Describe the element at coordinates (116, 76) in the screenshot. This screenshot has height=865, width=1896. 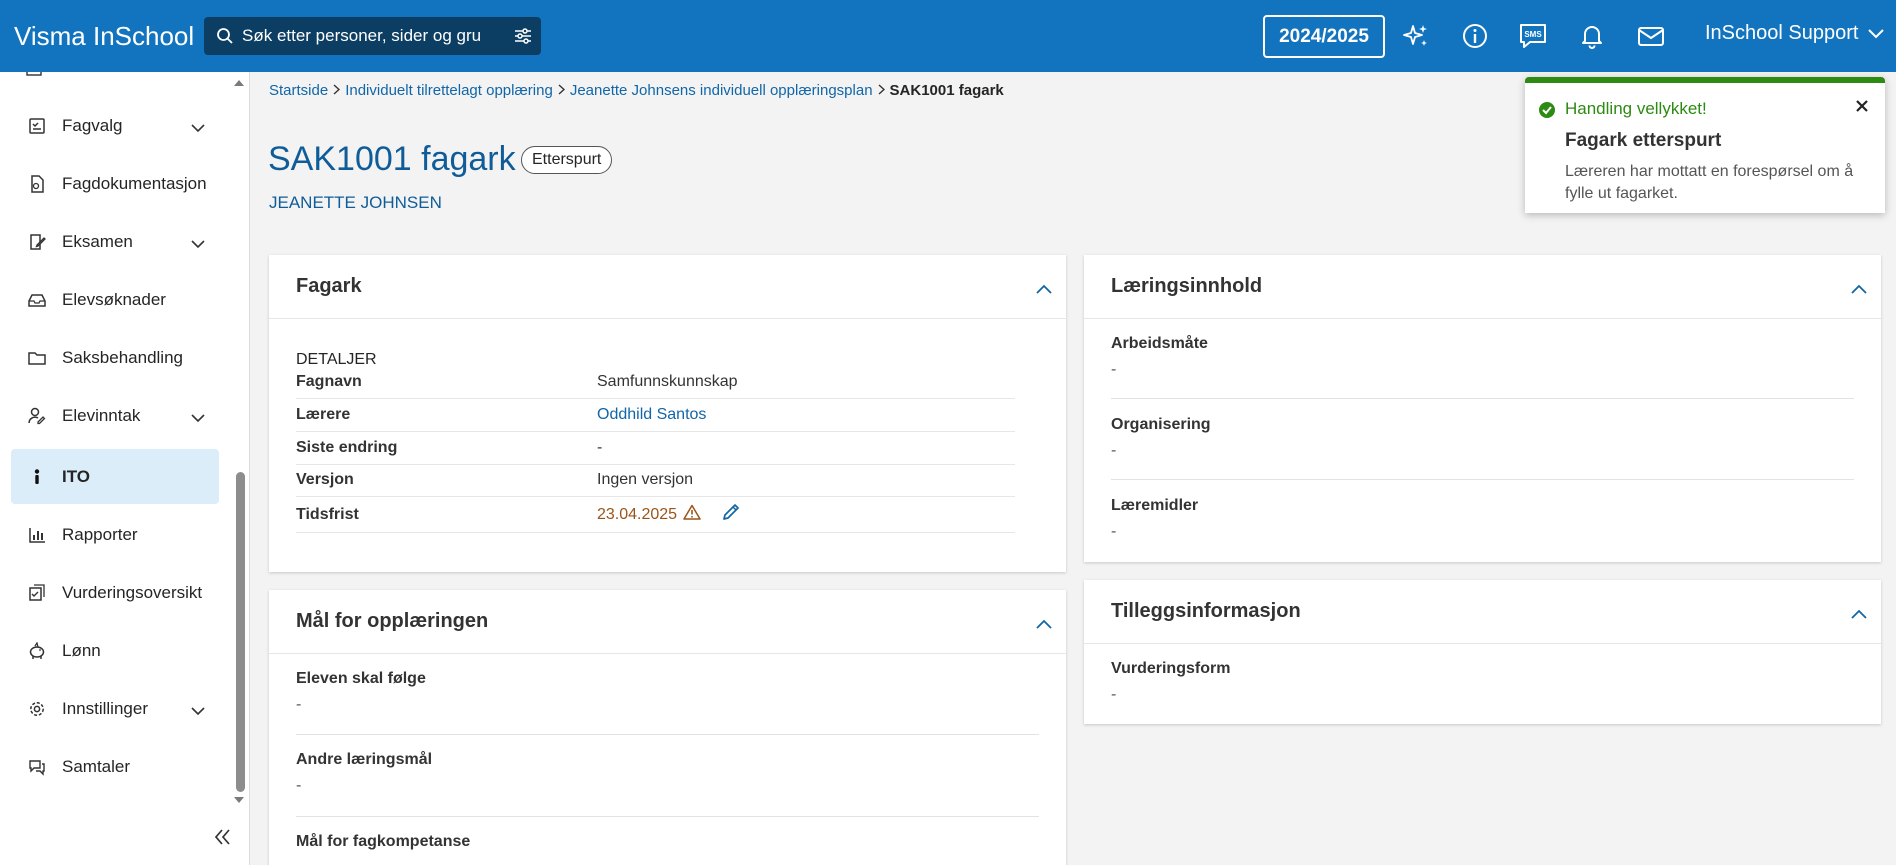
I see `sidebar-item-partial` at that location.